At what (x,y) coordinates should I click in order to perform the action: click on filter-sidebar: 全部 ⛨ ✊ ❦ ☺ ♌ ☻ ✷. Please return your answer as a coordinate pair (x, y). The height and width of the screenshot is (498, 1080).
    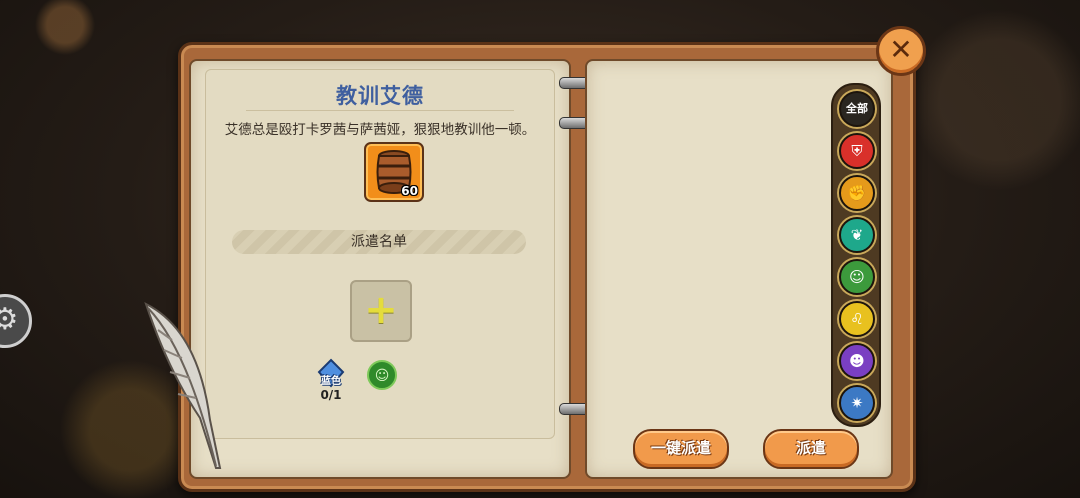
    Looking at the image, I should click on (856, 255).